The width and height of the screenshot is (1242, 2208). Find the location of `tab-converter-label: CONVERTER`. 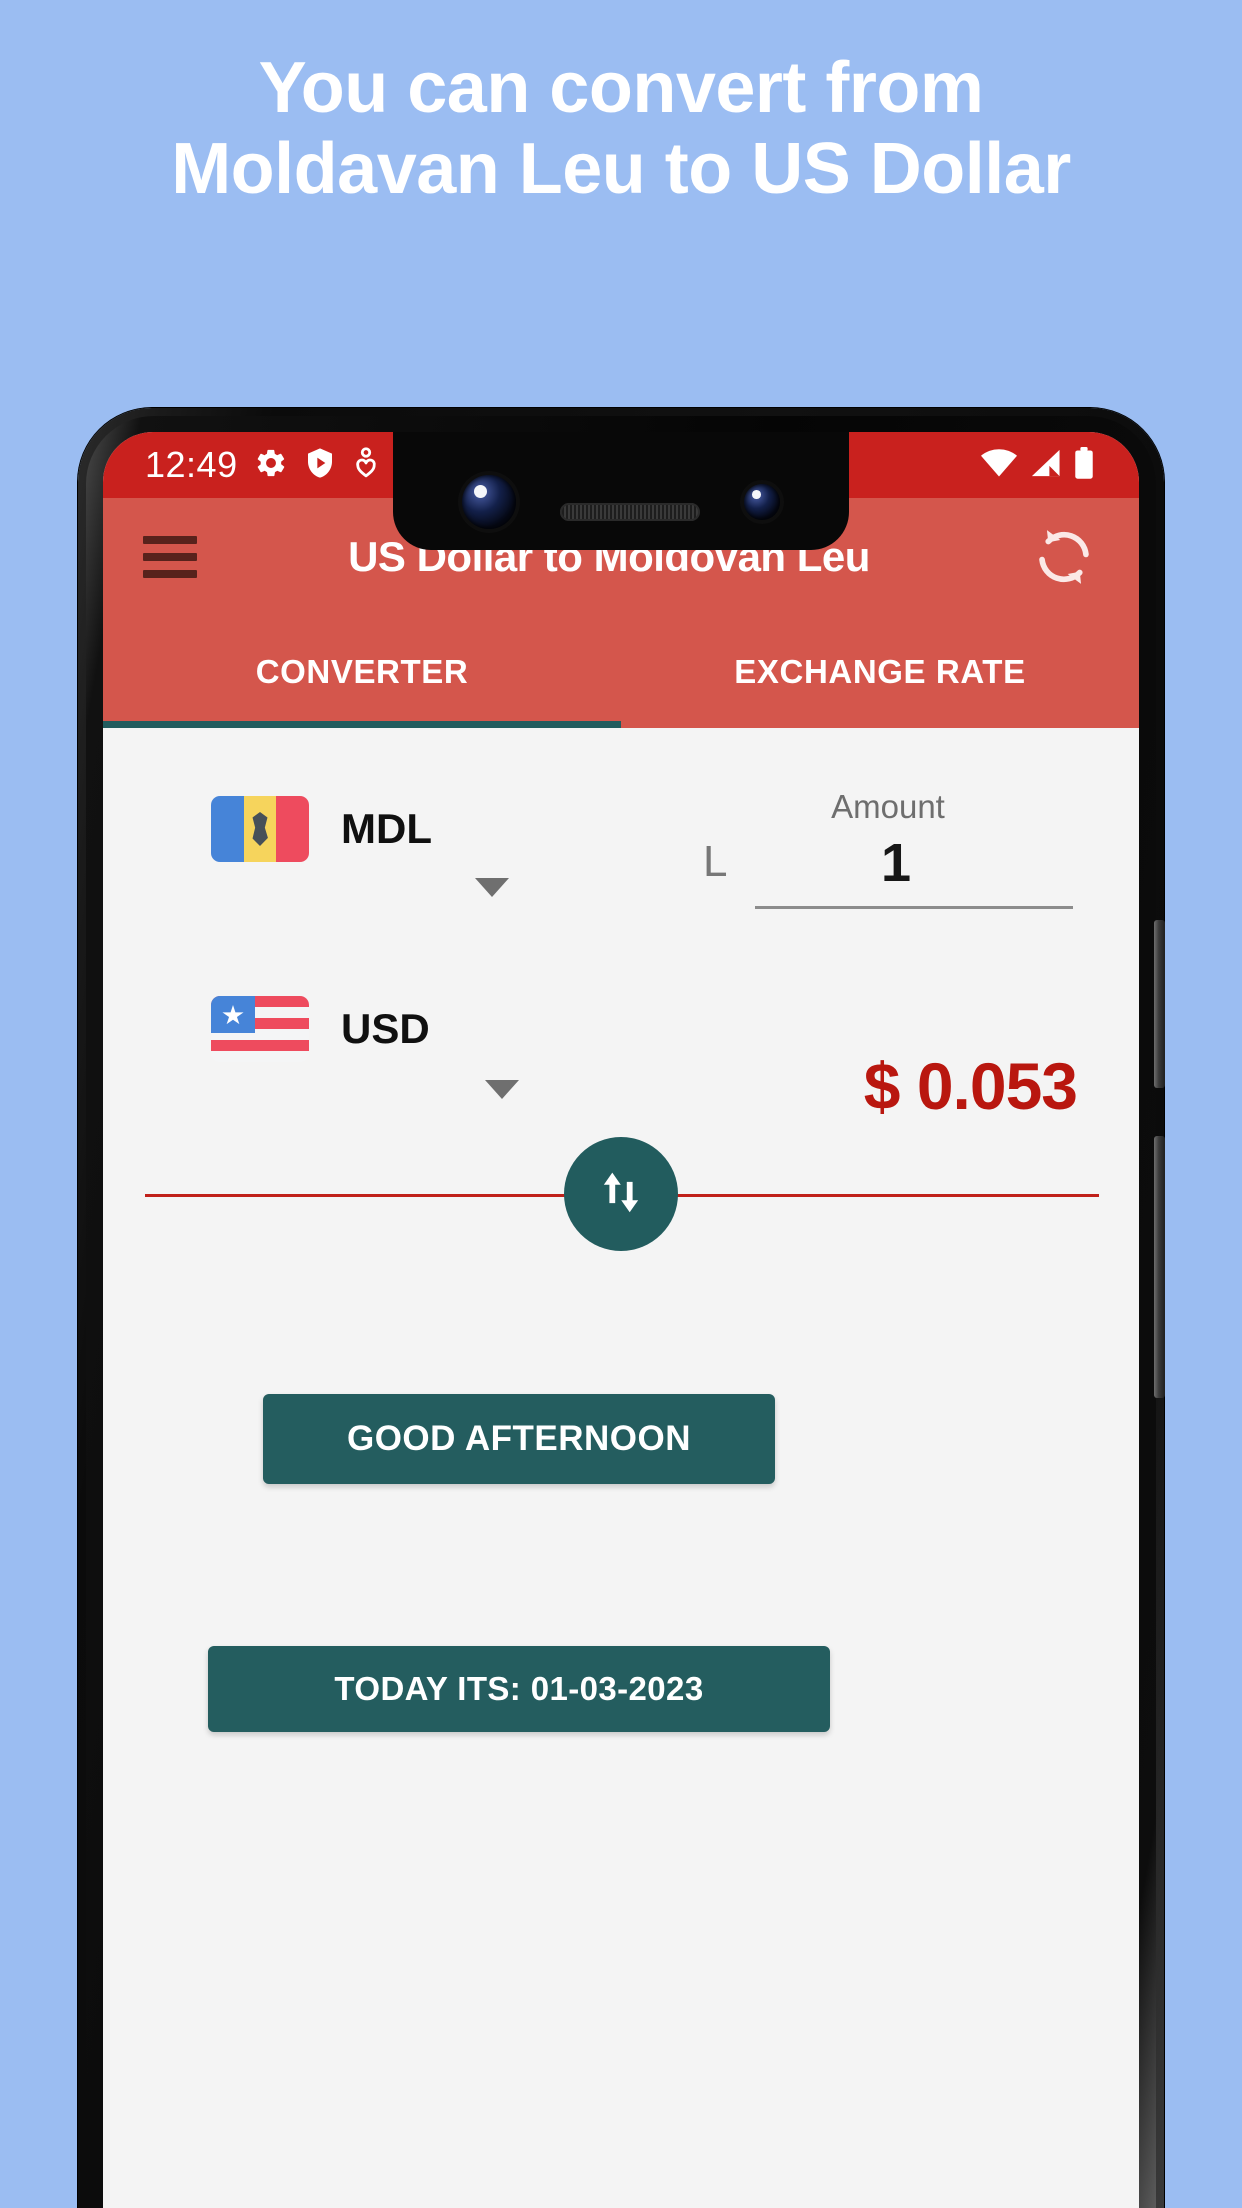

tab-converter-label: CONVERTER is located at coordinates (362, 671).